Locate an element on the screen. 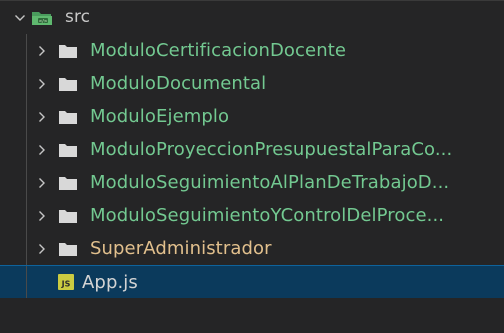  src-folder-icon: </> is located at coordinates (42, 18).